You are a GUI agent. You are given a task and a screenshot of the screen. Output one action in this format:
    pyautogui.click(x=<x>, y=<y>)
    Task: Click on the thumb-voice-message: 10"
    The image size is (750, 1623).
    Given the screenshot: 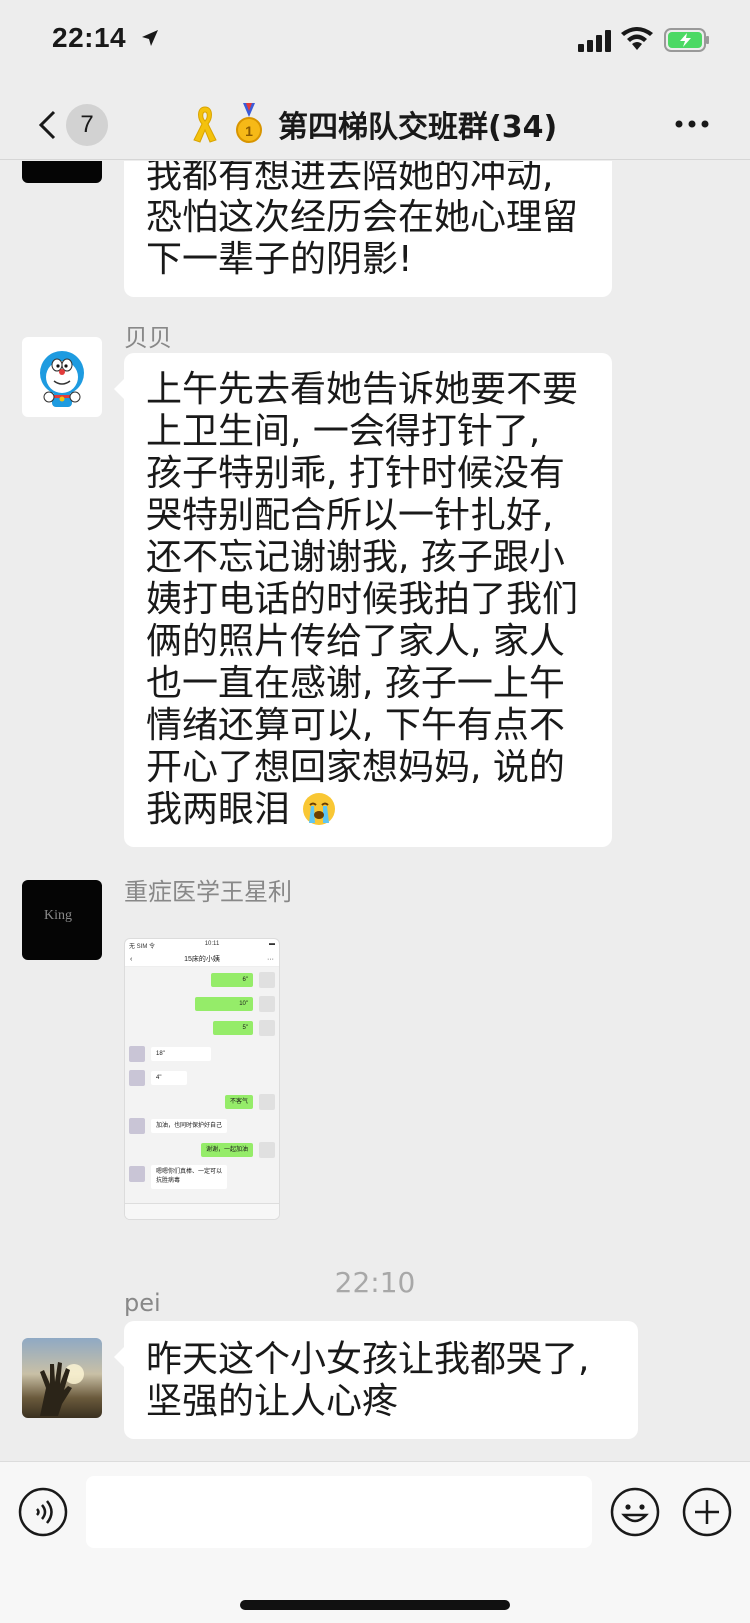 What is the action you would take?
    pyautogui.click(x=224, y=1004)
    